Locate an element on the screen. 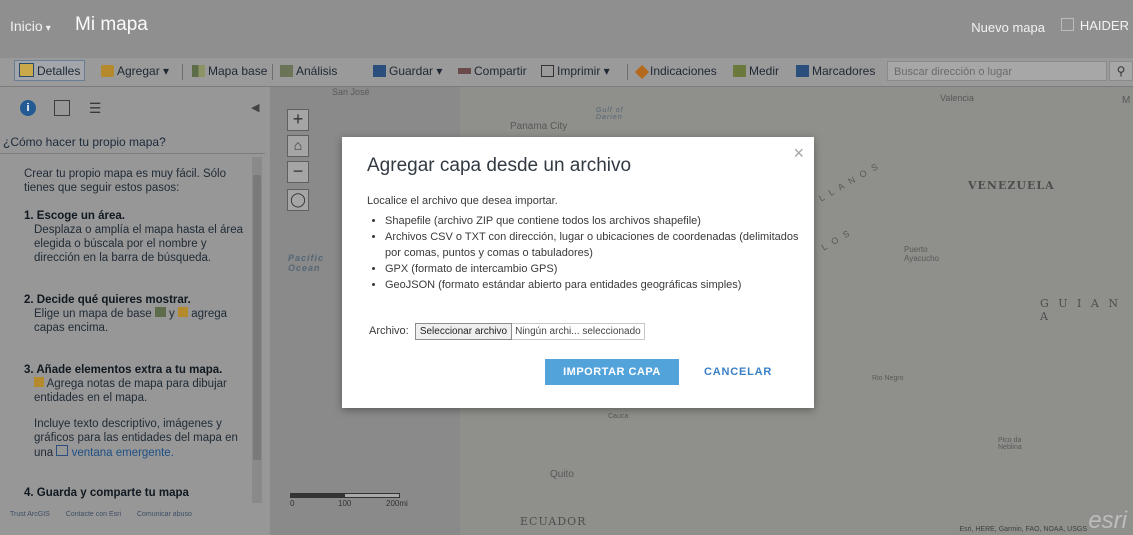 This screenshot has height=535, width=1133. esri-logo: esri is located at coordinates (1107, 520).